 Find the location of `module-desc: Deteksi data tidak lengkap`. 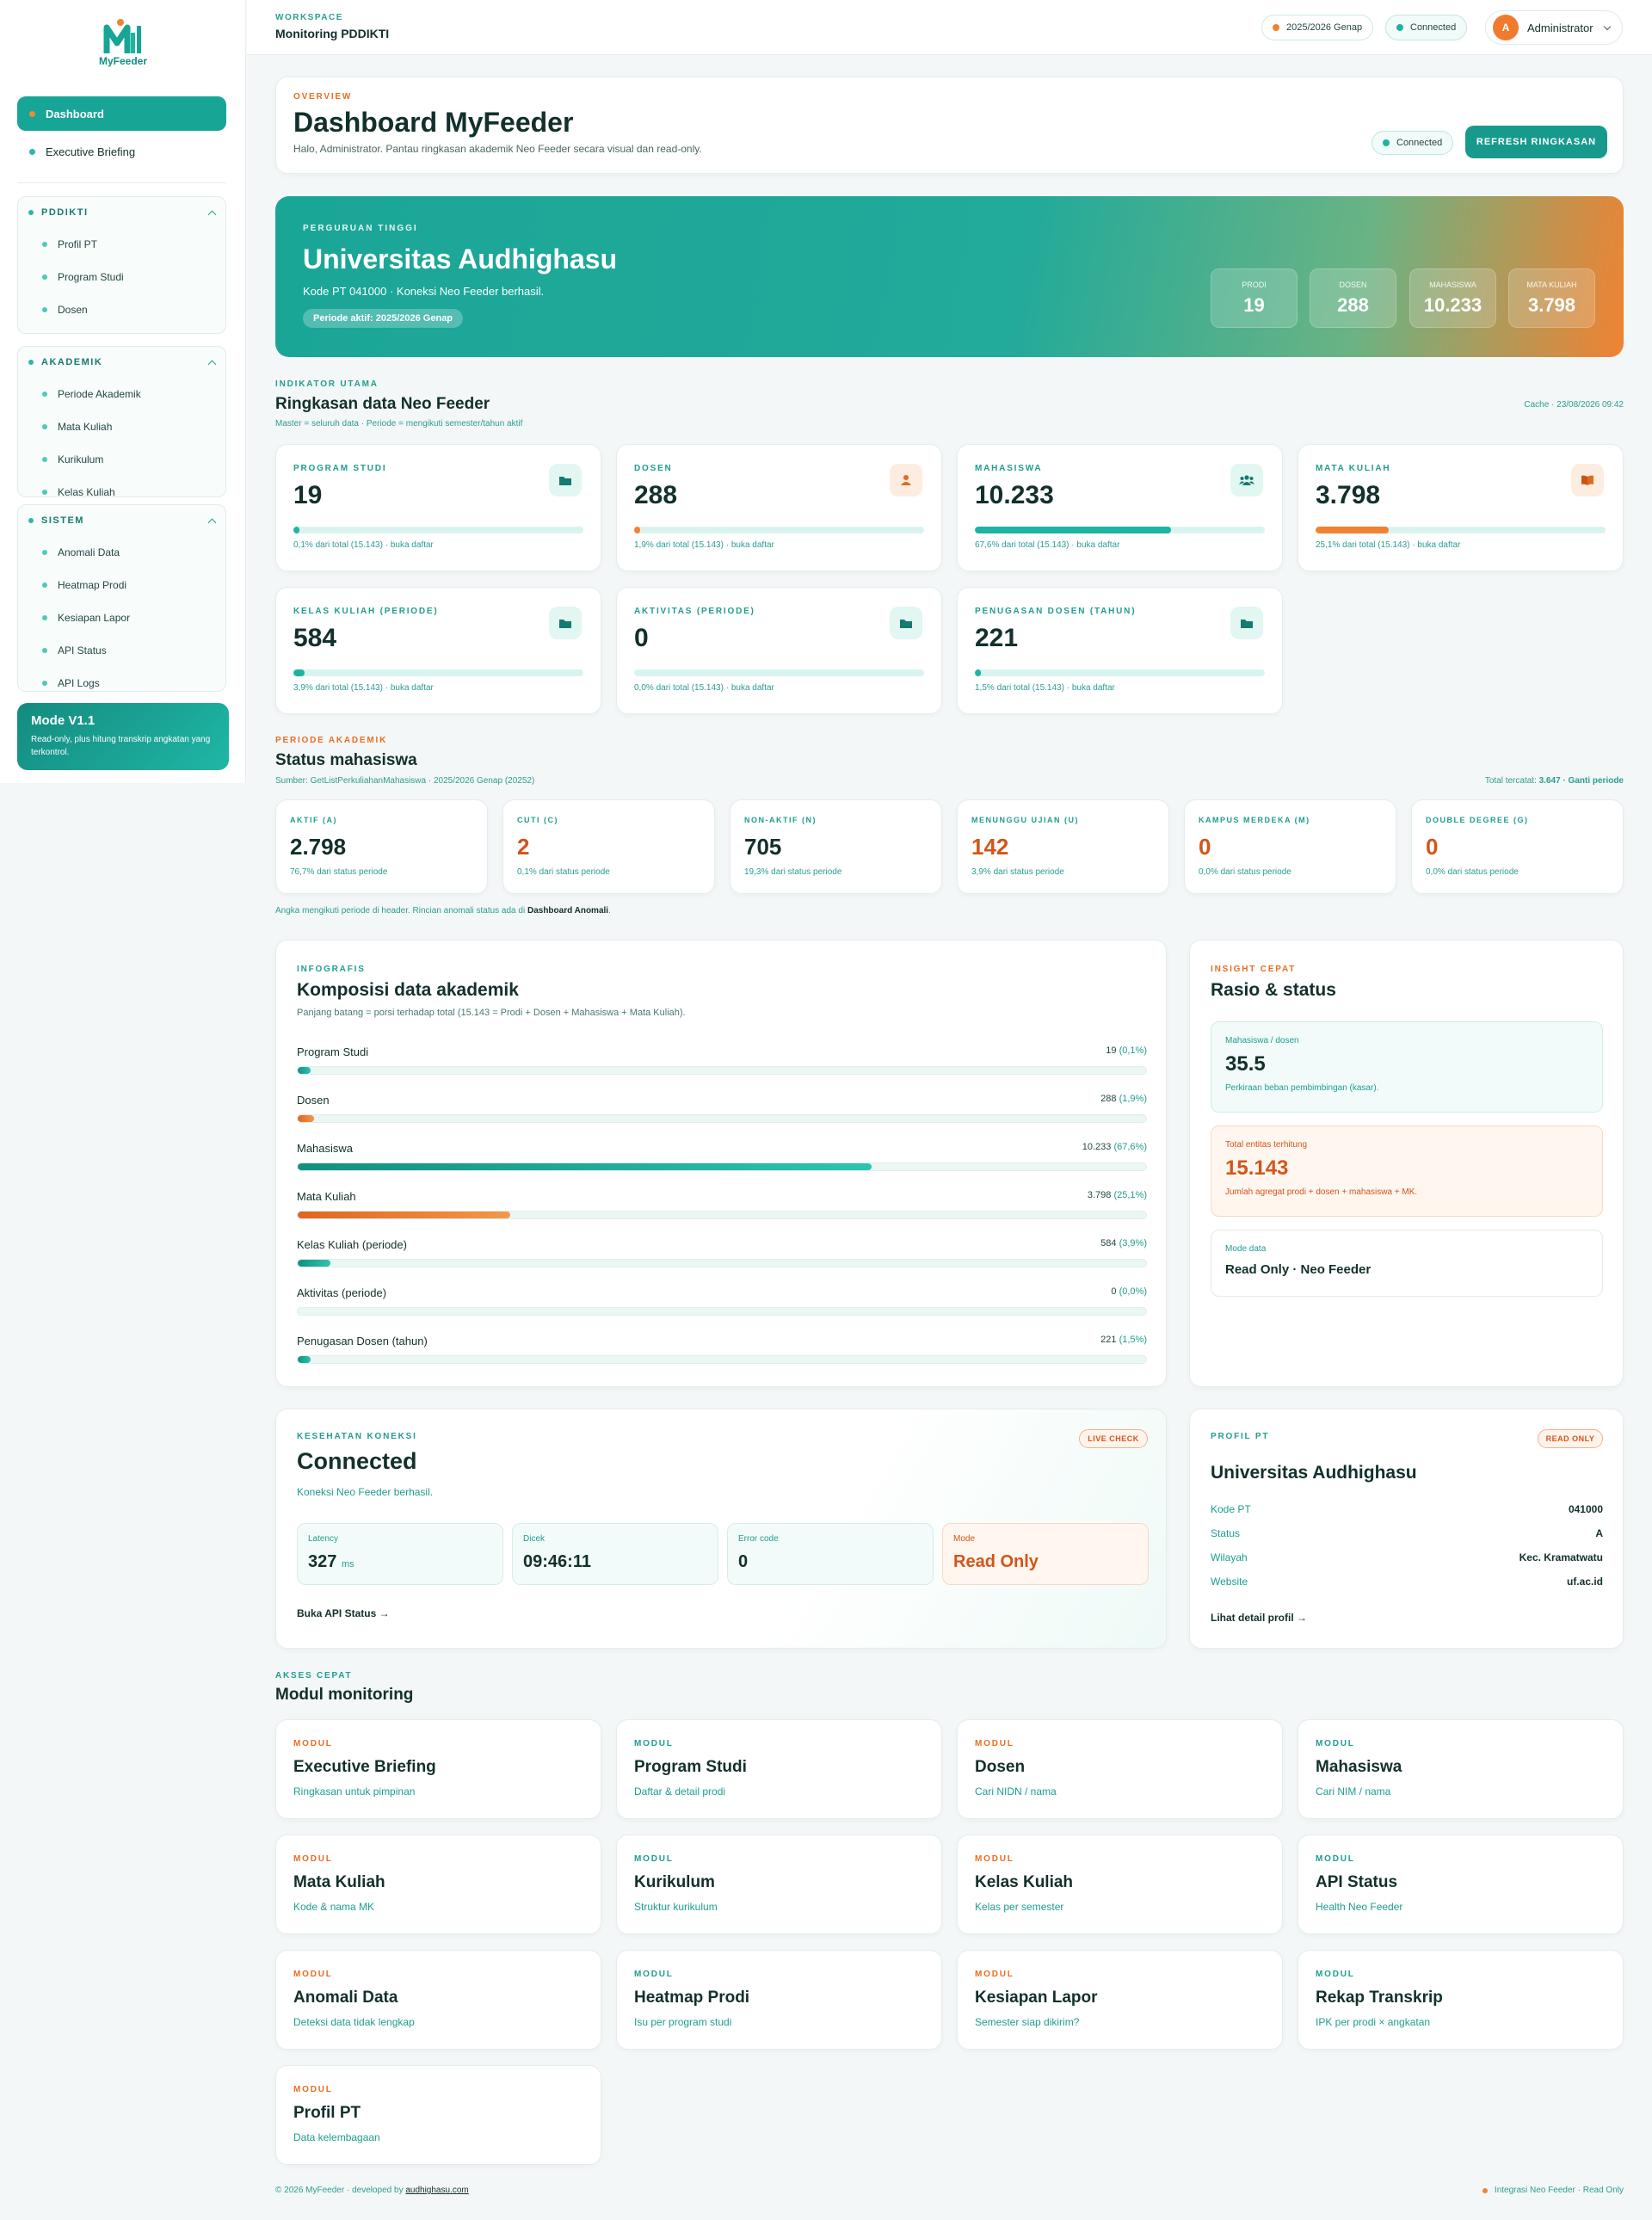

module-desc: Deteksi data tidak lengkap is located at coordinates (354, 2022).